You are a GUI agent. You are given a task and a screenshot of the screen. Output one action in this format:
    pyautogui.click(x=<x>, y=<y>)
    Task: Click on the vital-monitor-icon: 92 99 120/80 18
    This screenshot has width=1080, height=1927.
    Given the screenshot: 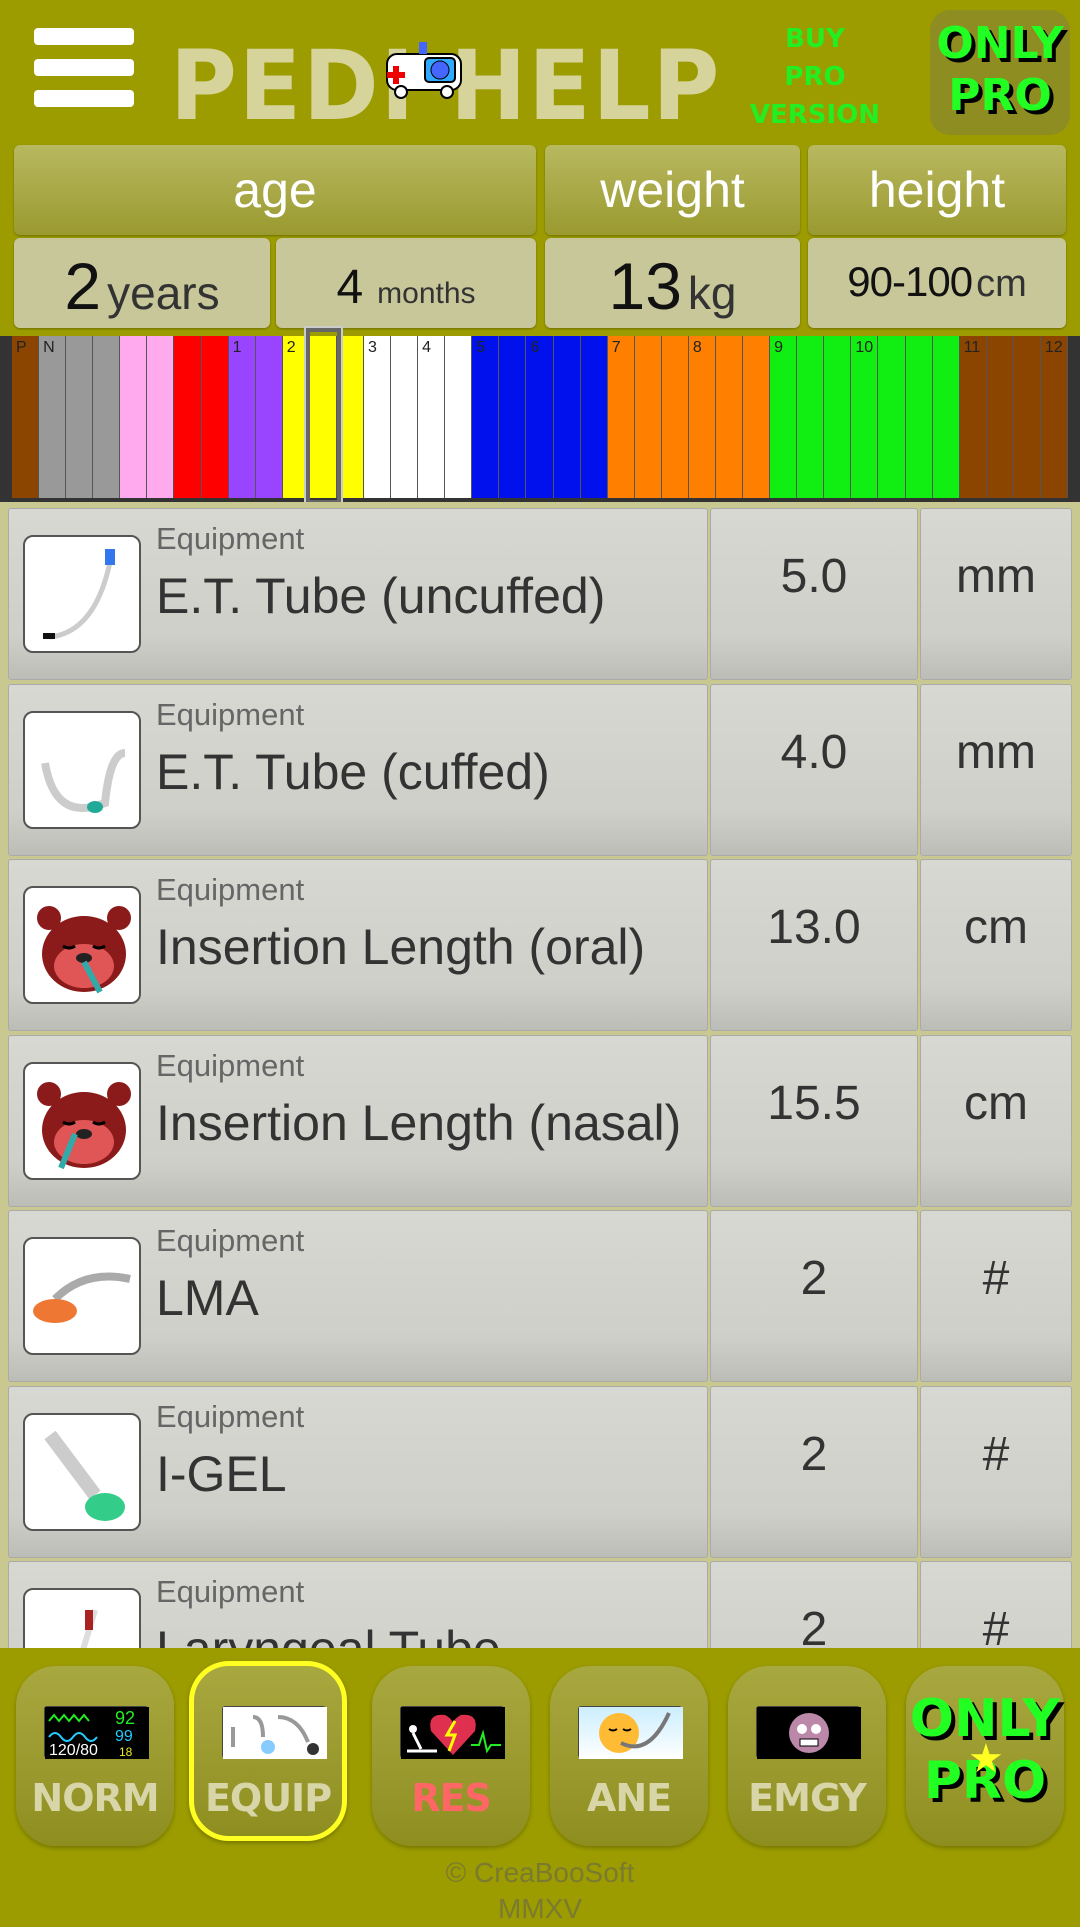 What is the action you would take?
    pyautogui.click(x=96, y=1732)
    